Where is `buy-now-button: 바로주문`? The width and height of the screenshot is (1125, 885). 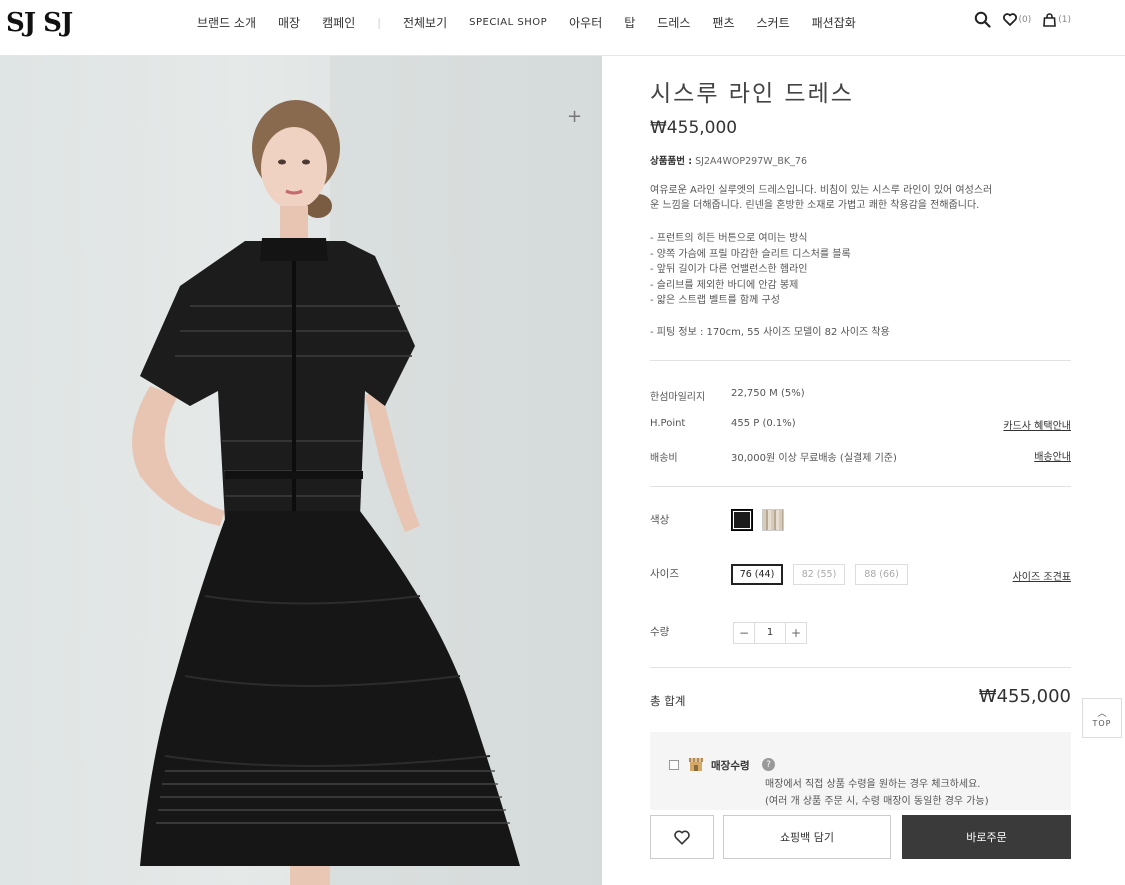
buy-now-button: 바로주문 is located at coordinates (986, 837).